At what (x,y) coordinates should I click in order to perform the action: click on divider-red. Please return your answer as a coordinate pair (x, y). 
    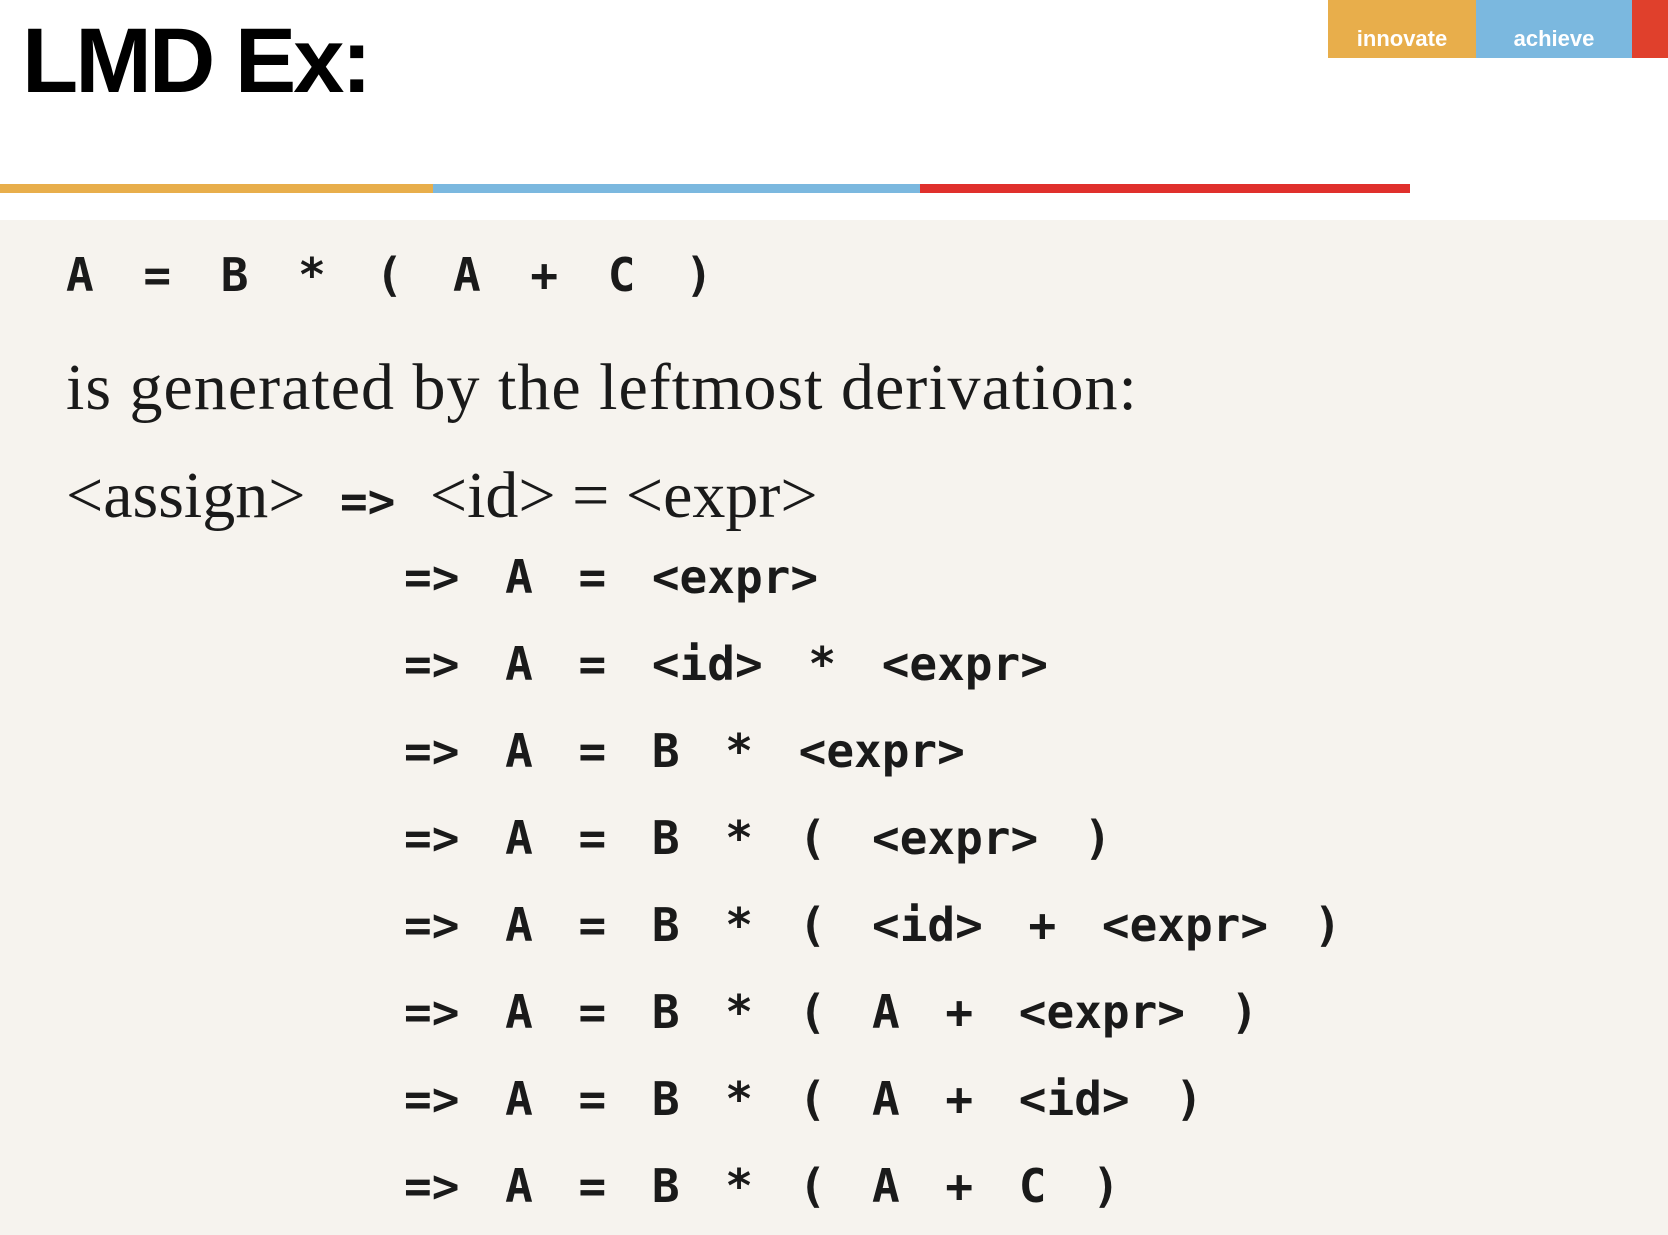
    Looking at the image, I should click on (1165, 188).